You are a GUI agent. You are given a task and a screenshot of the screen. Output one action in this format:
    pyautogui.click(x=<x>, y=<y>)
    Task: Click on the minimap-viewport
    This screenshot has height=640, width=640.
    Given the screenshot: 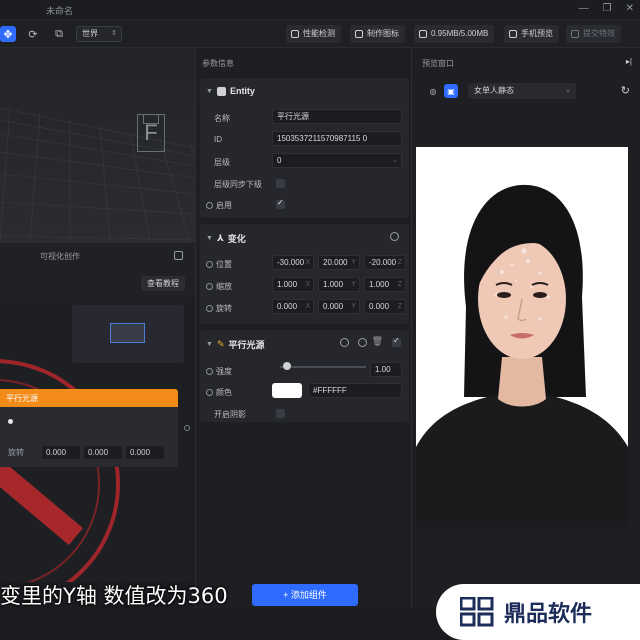 What is the action you would take?
    pyautogui.click(x=127, y=333)
    